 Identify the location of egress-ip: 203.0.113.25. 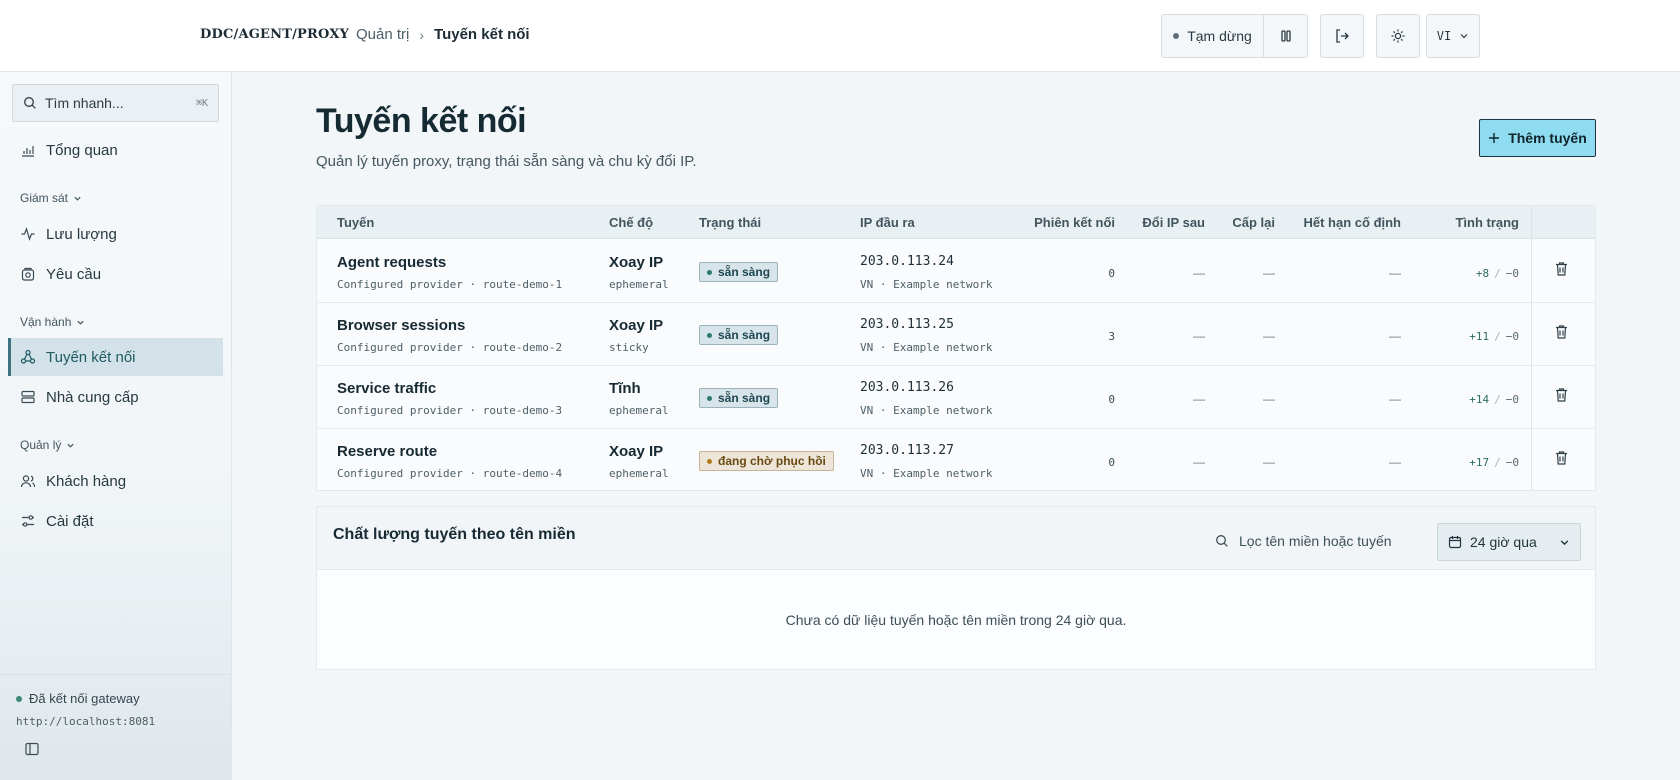
(907, 324).